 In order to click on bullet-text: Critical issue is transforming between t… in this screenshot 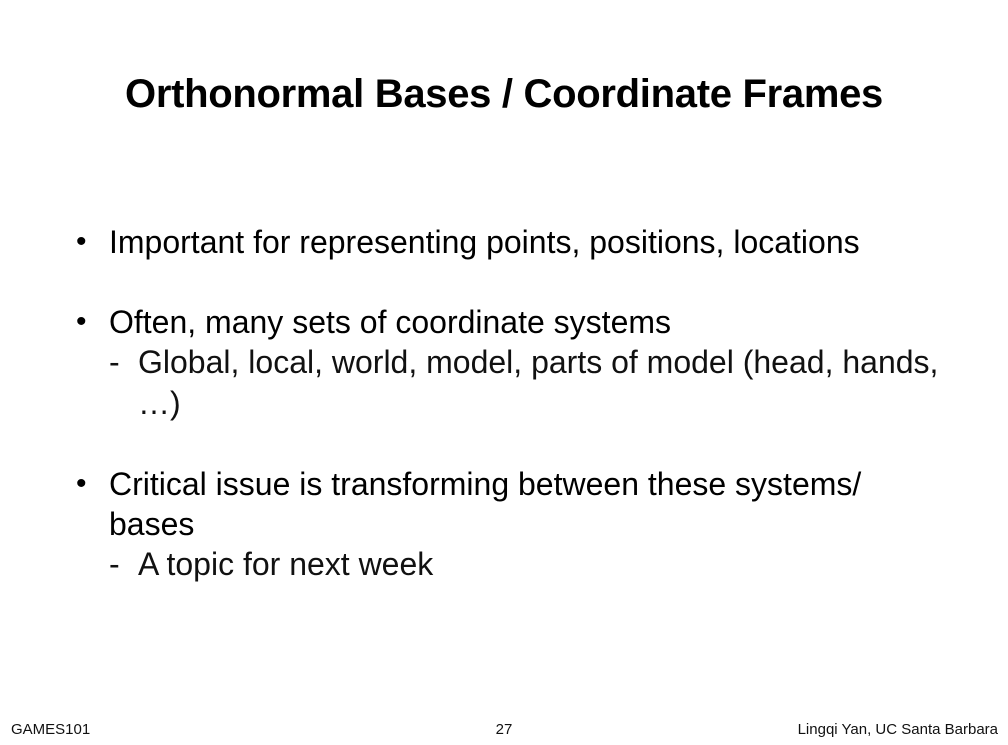, I will do `click(485, 504)`.